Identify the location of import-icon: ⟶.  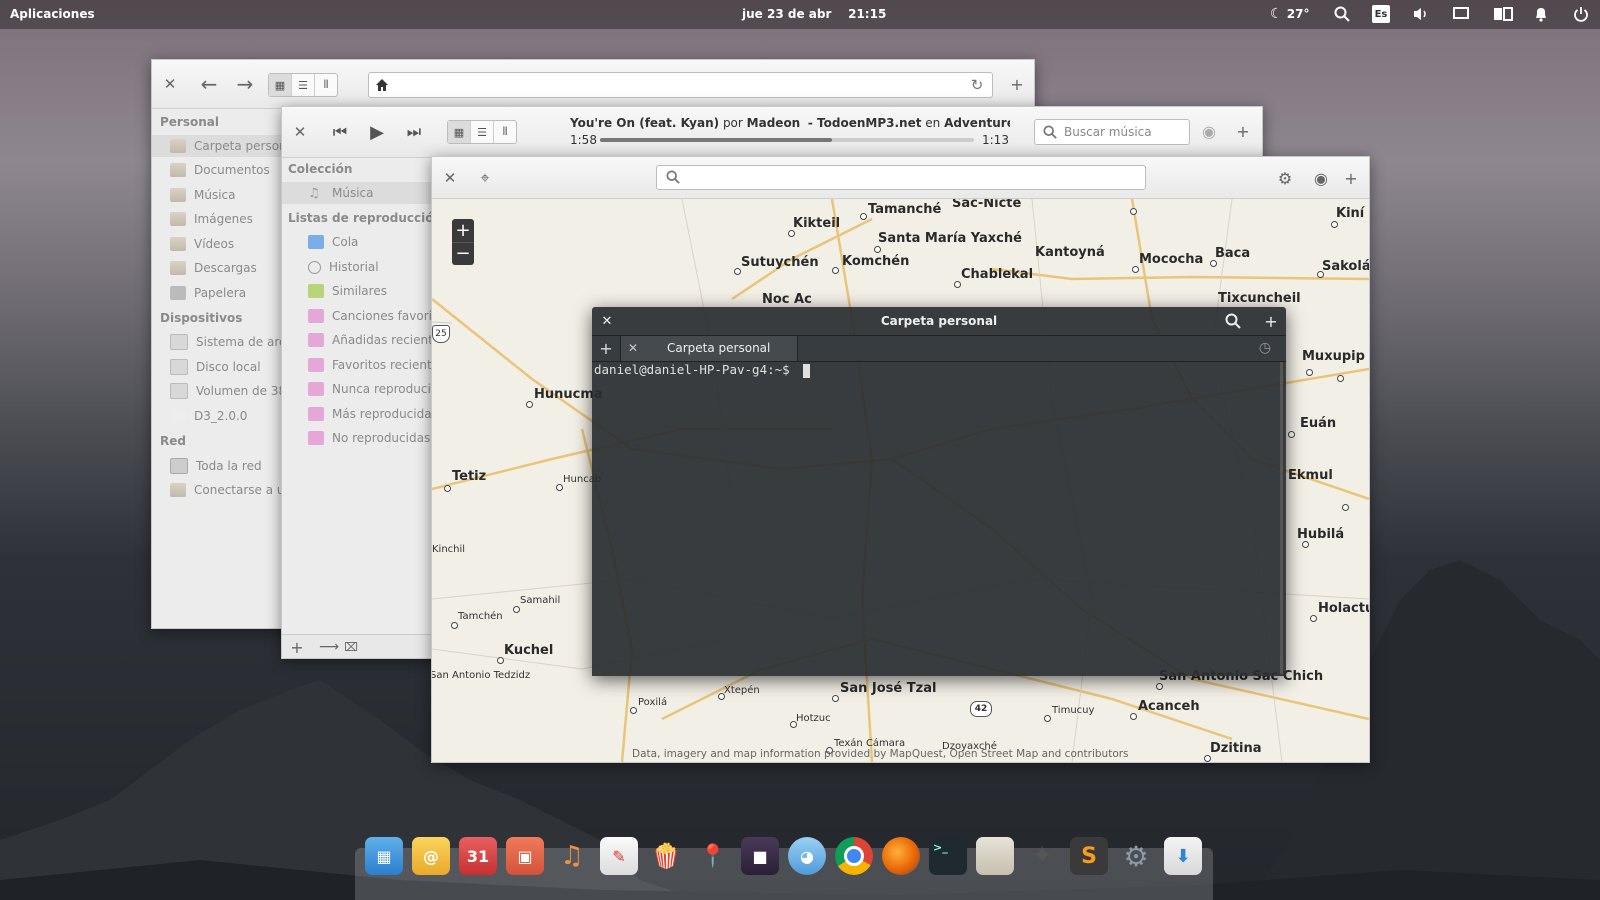
(329, 647).